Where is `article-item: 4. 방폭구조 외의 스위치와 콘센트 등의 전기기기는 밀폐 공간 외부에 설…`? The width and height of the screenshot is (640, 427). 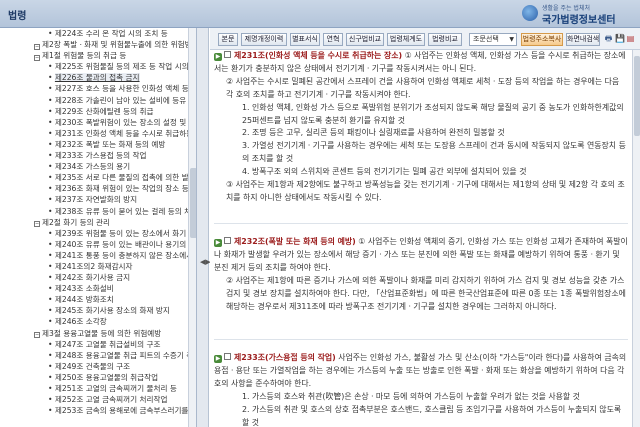 article-item: 4. 방폭구조 외의 스위치와 콘센트 등의 전기기기는 밀폐 공간 외부에 설… is located at coordinates (384, 172).